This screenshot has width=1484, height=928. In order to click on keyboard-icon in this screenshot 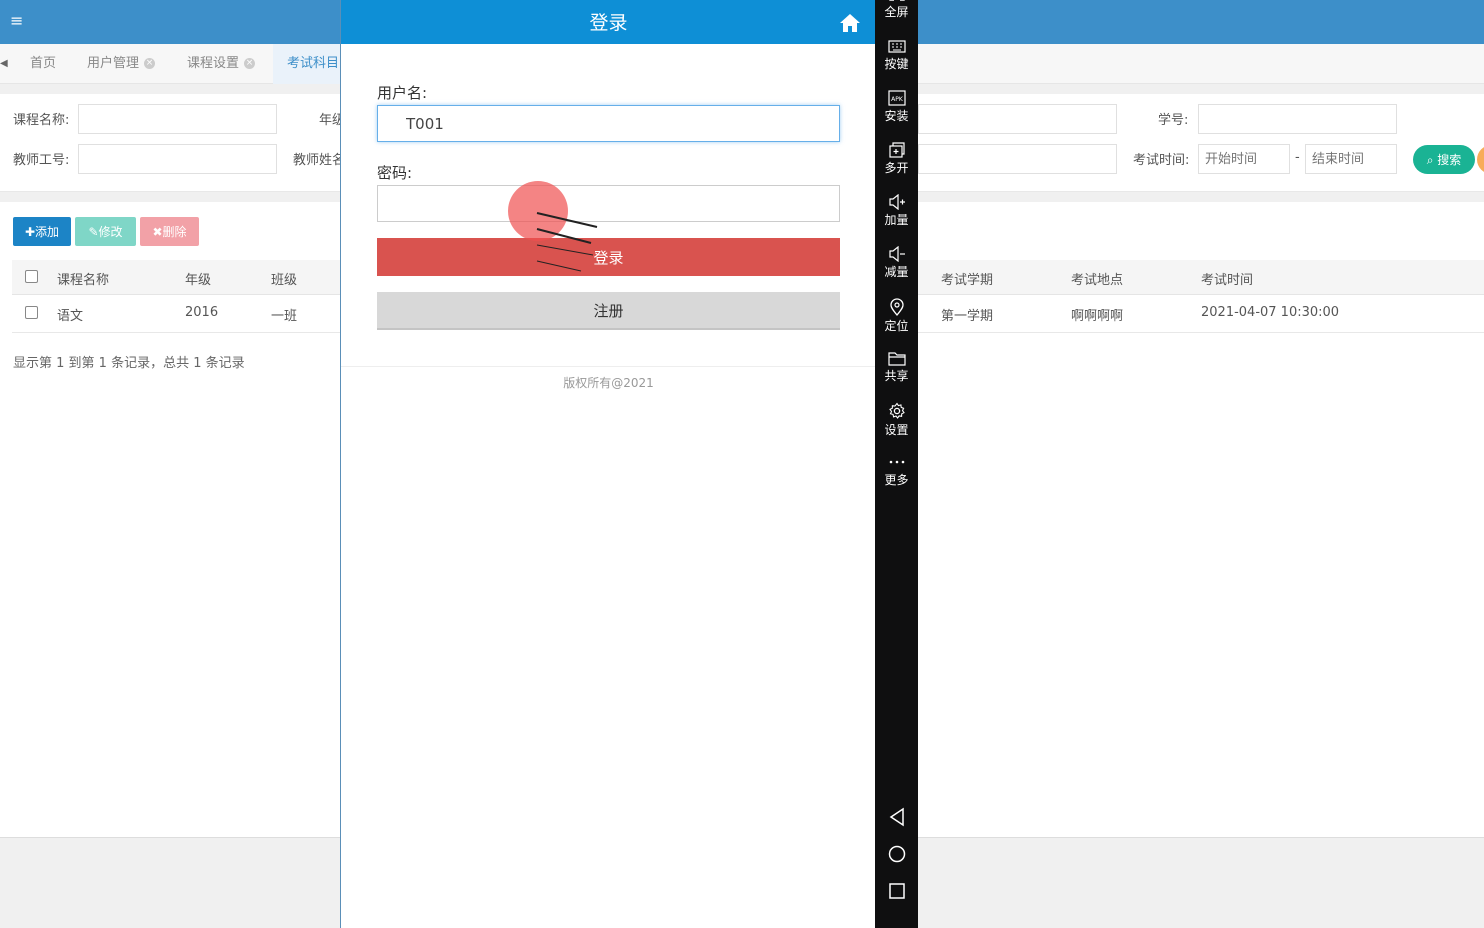, I will do `click(896, 46)`.